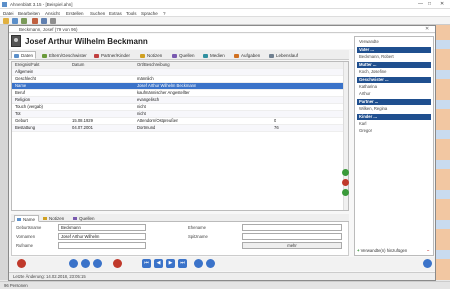 The height and width of the screenshot is (289, 450). I want to click on given-names-field: Josef Arthur Wilhelm, so click(102, 236).